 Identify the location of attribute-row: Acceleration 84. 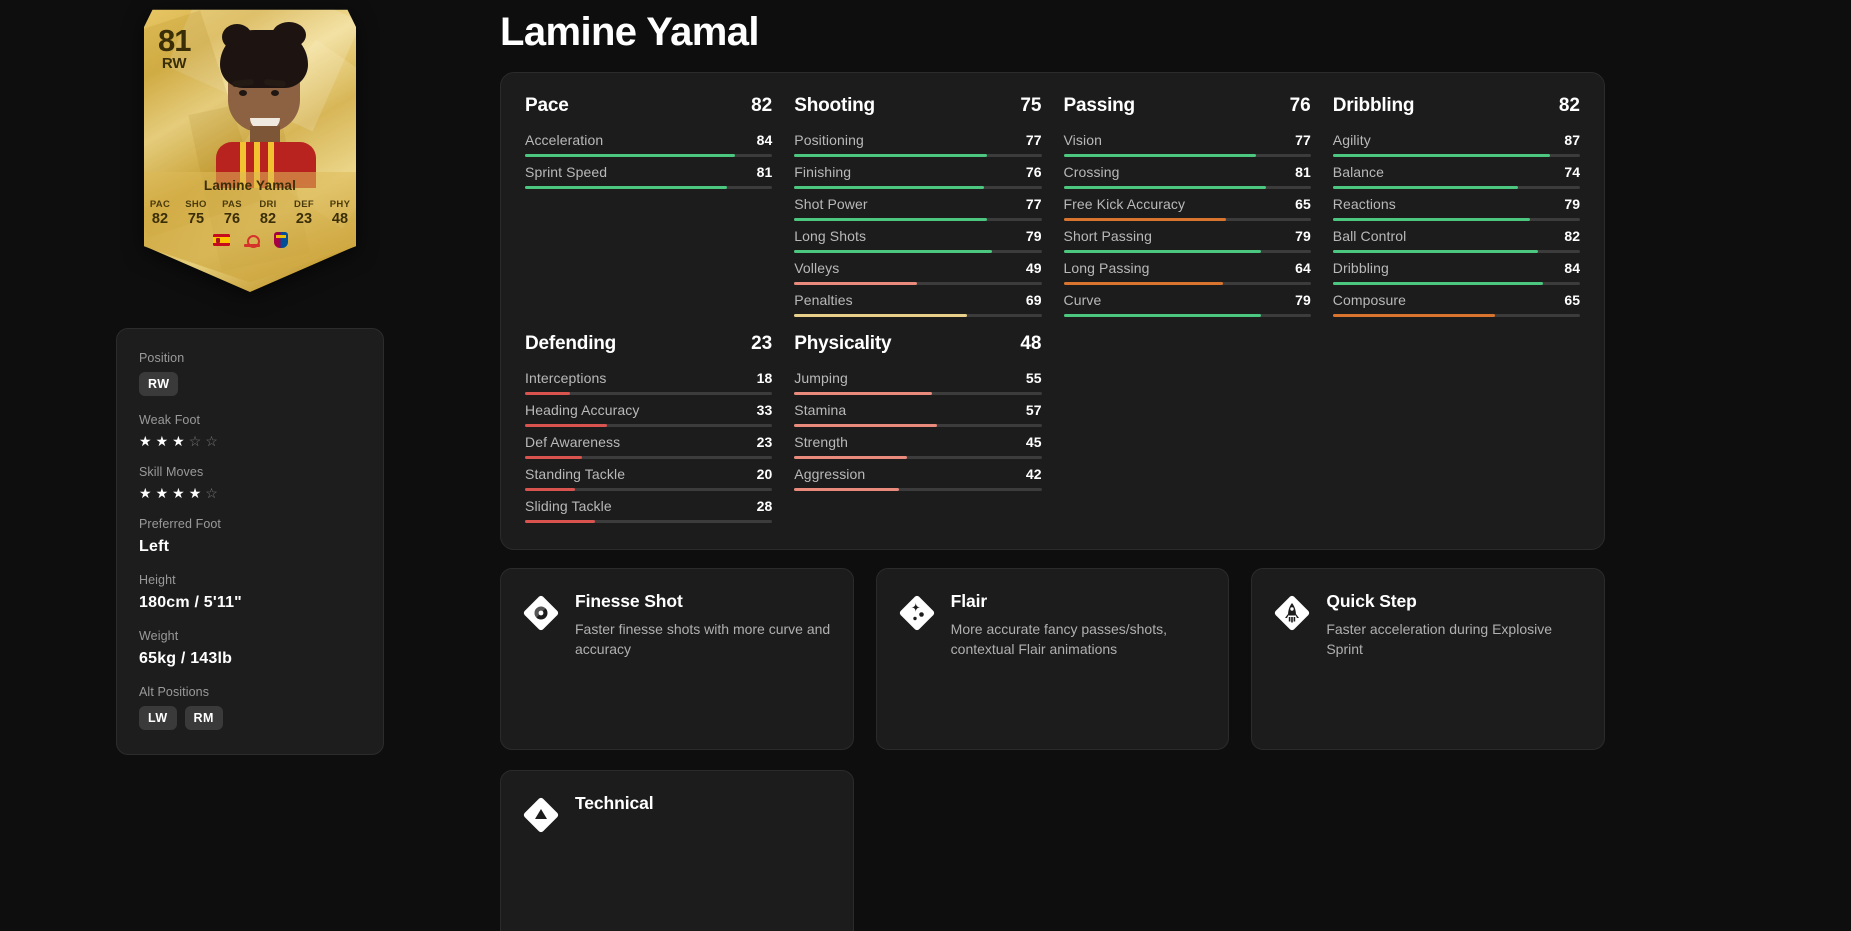
(649, 141).